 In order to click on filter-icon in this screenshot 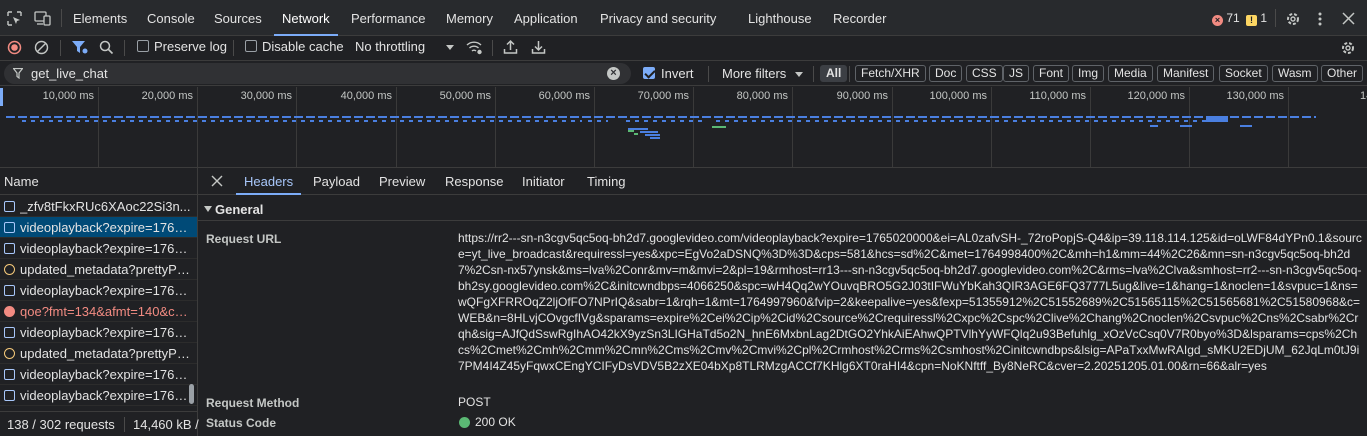, I will do `click(79, 47)`.